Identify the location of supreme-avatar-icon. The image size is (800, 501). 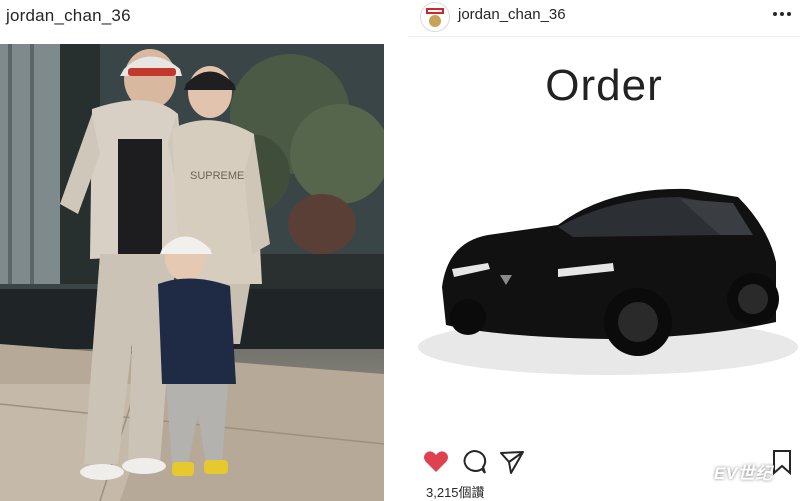
(435, 17).